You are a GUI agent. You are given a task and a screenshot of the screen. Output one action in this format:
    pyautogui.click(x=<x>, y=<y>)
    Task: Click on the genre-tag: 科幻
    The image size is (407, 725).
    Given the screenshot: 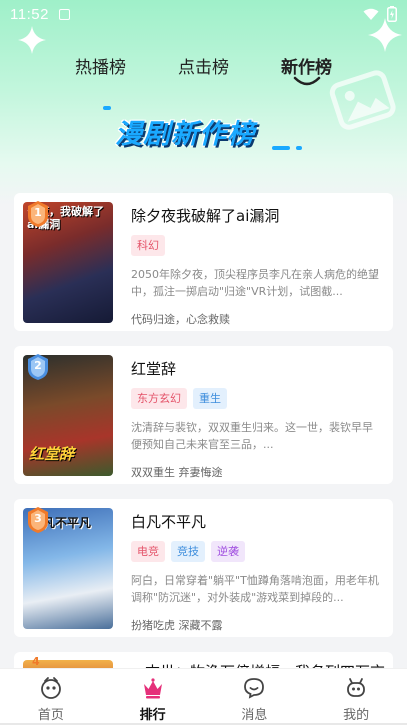 What is the action you would take?
    pyautogui.click(x=148, y=245)
    